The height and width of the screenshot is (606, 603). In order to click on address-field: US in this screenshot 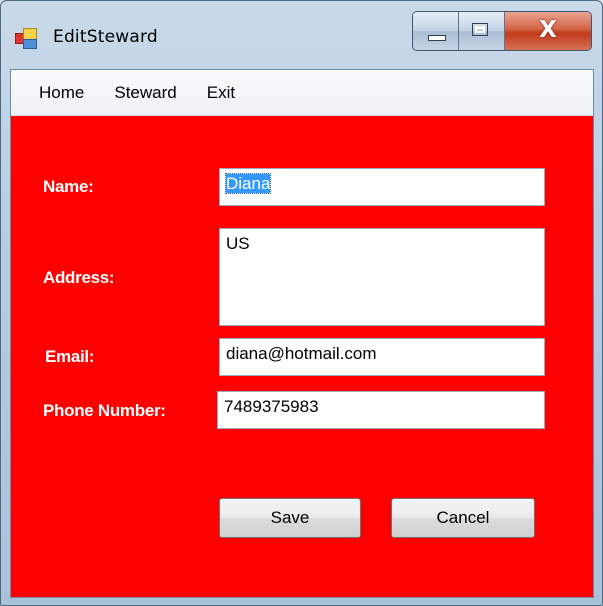, I will do `click(382, 277)`.